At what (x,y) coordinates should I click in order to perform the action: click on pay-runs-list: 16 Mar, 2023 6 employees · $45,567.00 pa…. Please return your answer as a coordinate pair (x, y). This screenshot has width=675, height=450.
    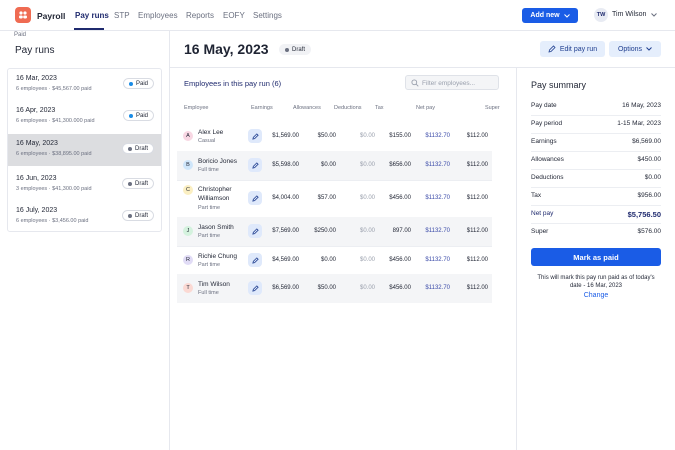
    Looking at the image, I should click on (84, 150).